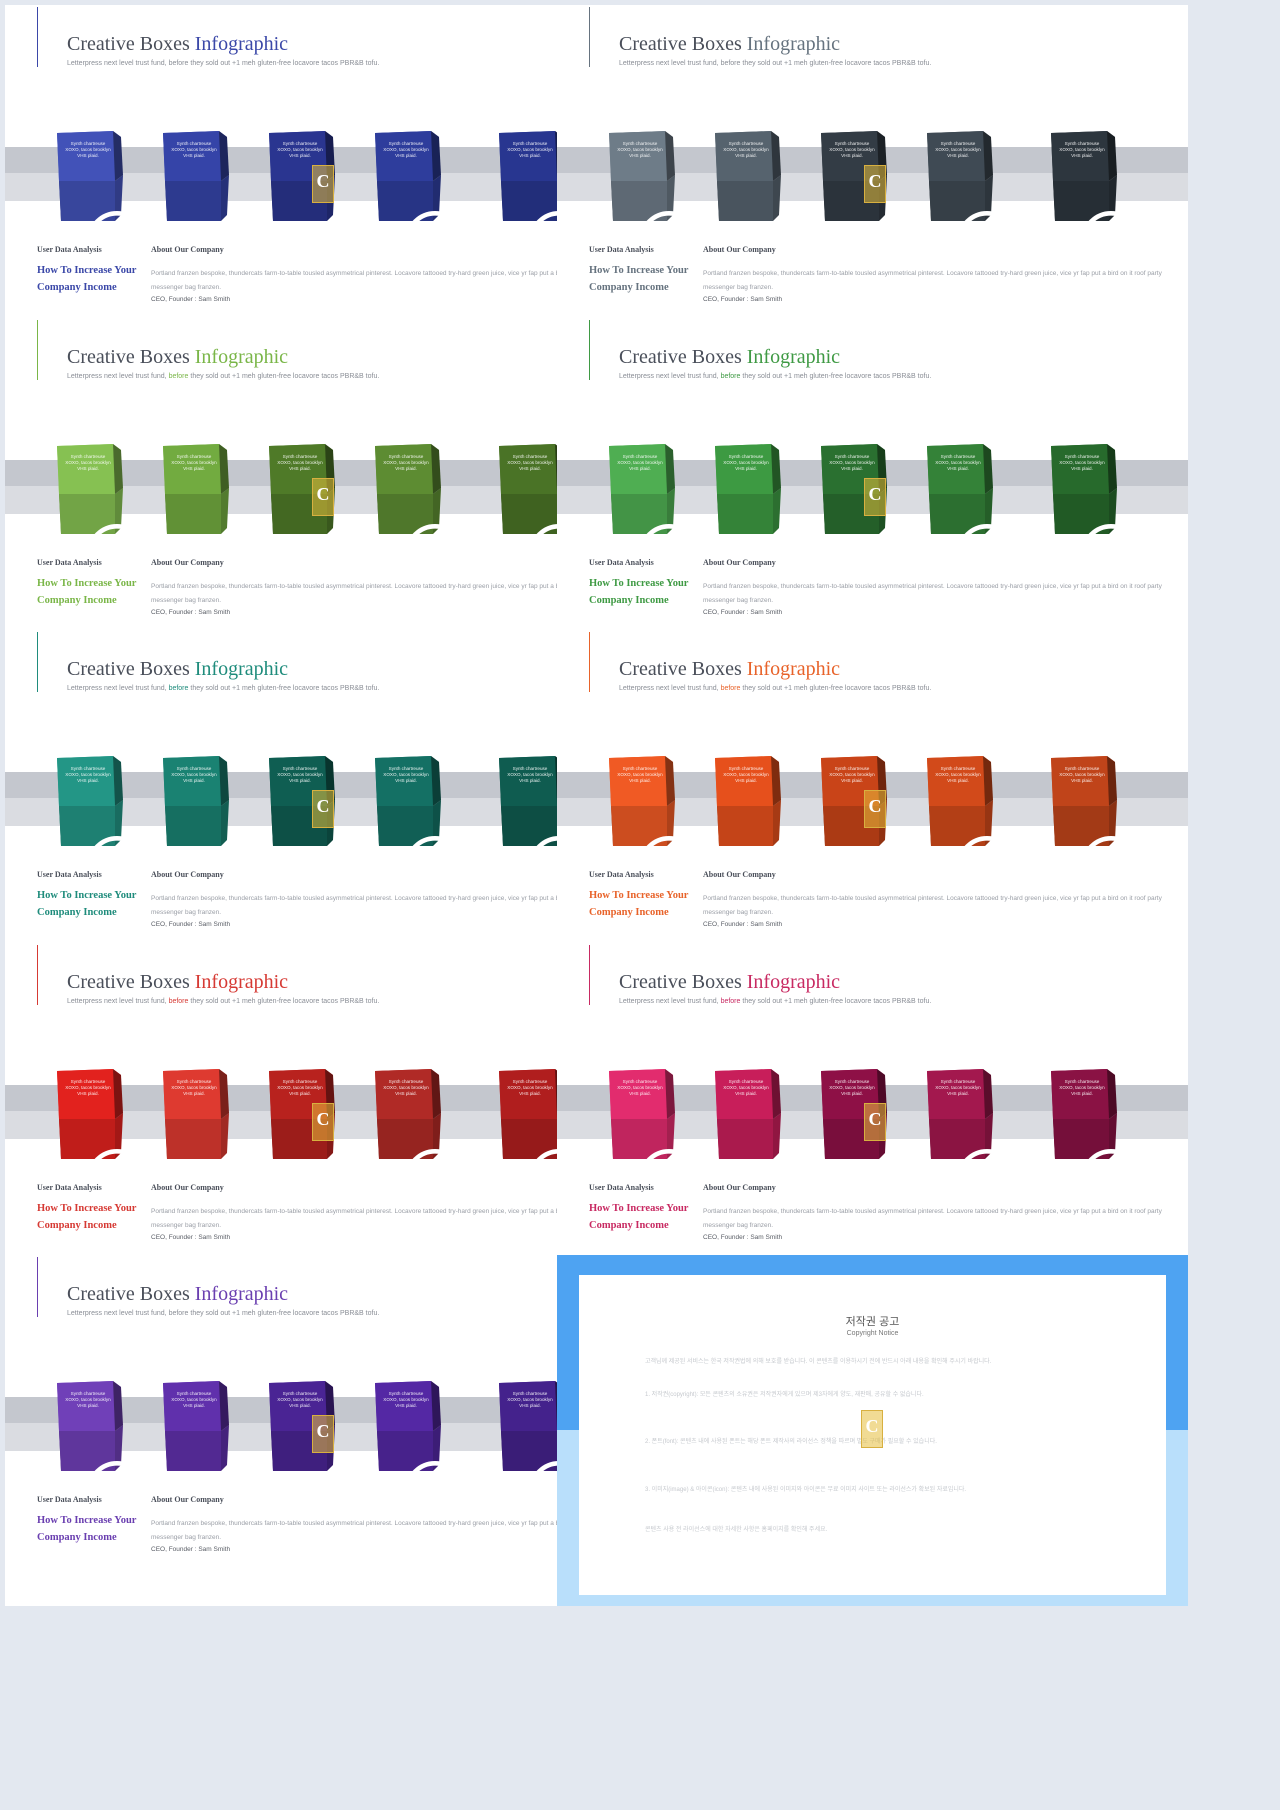  Describe the element at coordinates (736, 1530) in the screenshot. I see `notice-paragraph: 콘텐츠 사용 전 라이선스에 대한 자세한 사항은 홈페이지를 확인해 주세요.` at that location.